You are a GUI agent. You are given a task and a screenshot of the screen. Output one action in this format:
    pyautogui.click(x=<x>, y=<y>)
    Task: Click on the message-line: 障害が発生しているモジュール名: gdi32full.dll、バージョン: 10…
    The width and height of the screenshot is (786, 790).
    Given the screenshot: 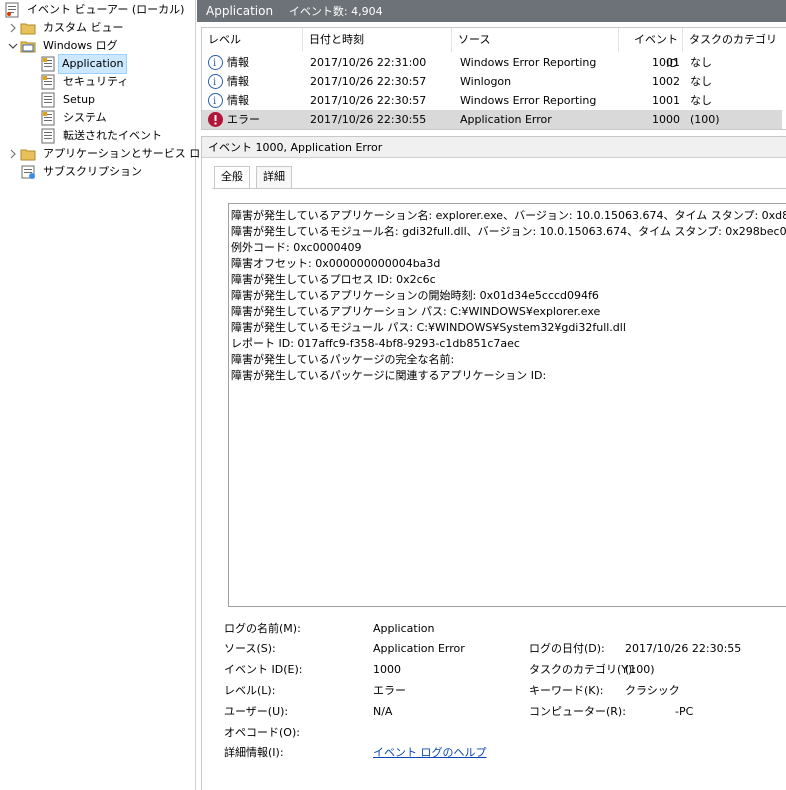 What is the action you would take?
    pyautogui.click(x=508, y=231)
    